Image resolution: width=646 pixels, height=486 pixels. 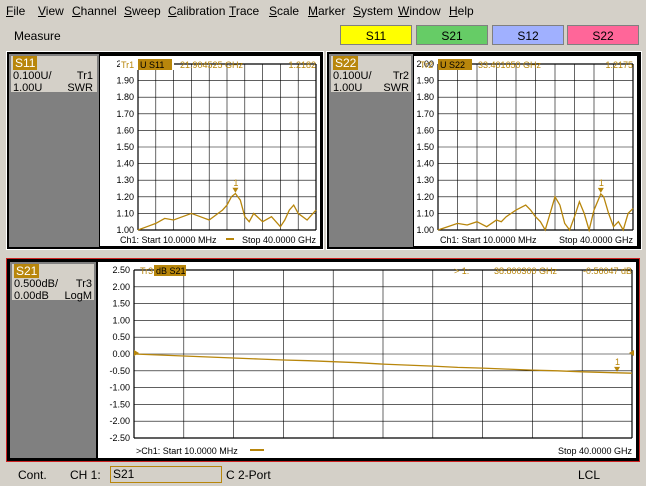 What do you see at coordinates (461, 271) in the screenshot?
I see `marker-prefix: > 1:` at bounding box center [461, 271].